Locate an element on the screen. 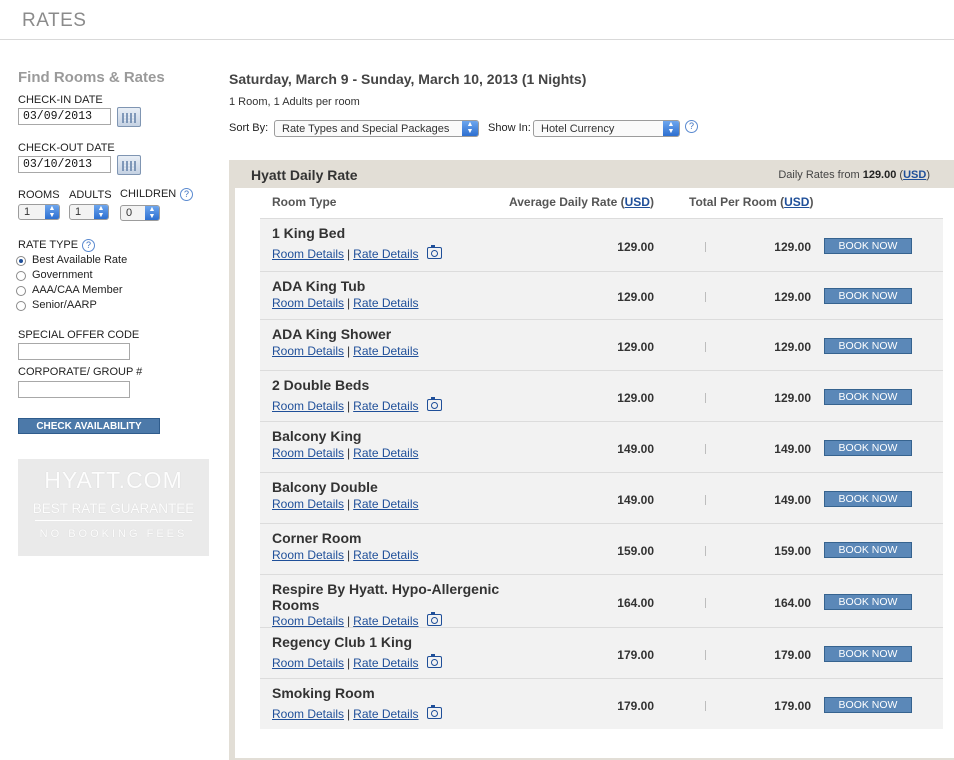  promo-line3: NO BOOKING FEES is located at coordinates (113, 534).